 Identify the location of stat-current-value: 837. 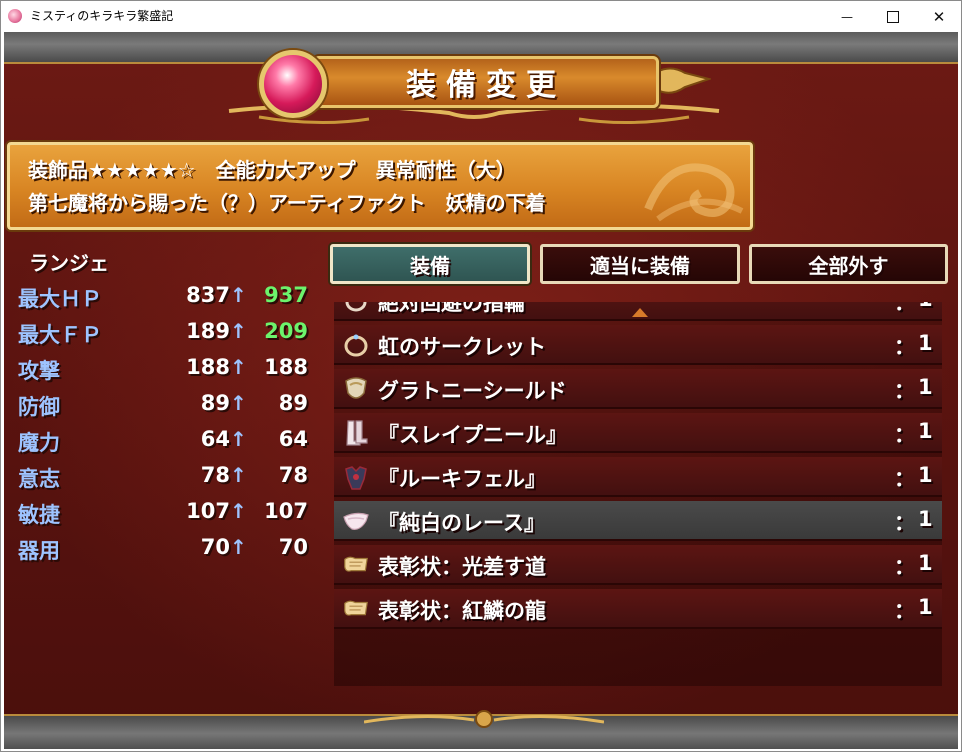
(208, 295).